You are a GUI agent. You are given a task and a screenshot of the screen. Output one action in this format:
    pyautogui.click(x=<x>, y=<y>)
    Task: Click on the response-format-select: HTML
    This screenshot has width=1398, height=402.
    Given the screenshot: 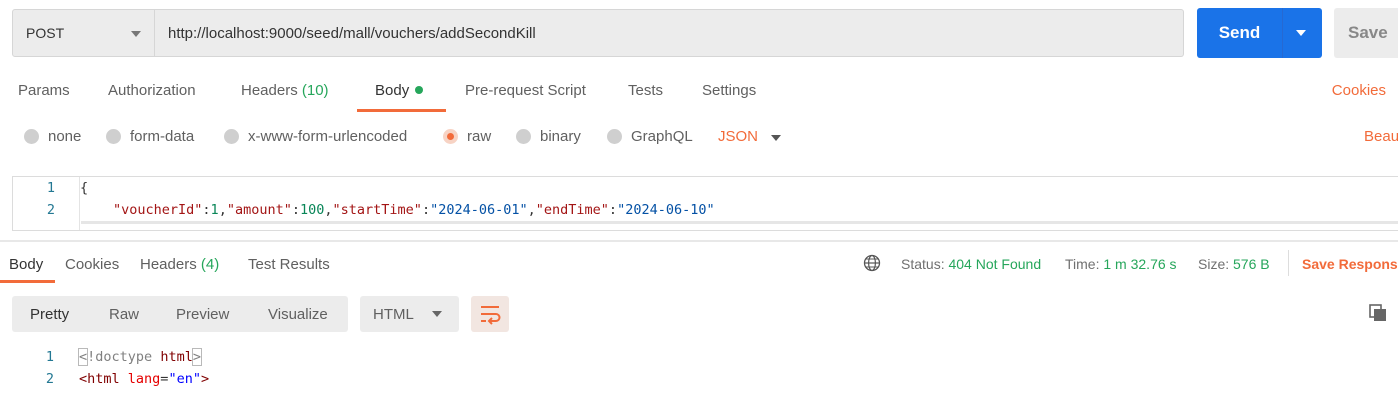 What is the action you would take?
    pyautogui.click(x=409, y=314)
    